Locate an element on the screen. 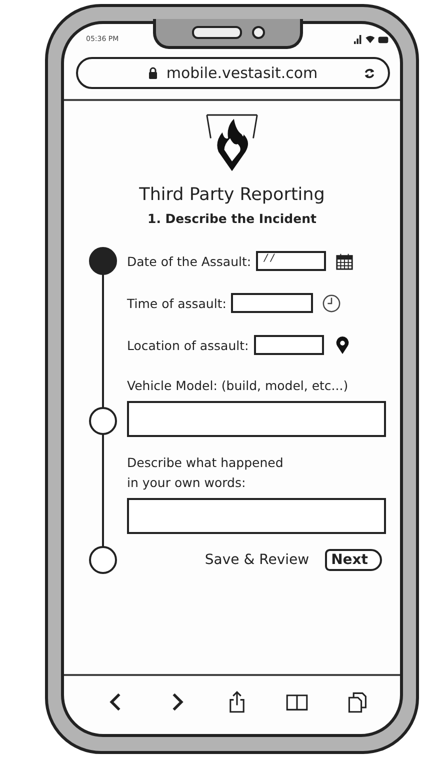 The width and height of the screenshot is (437, 759). lock-icon is located at coordinates (153, 73).